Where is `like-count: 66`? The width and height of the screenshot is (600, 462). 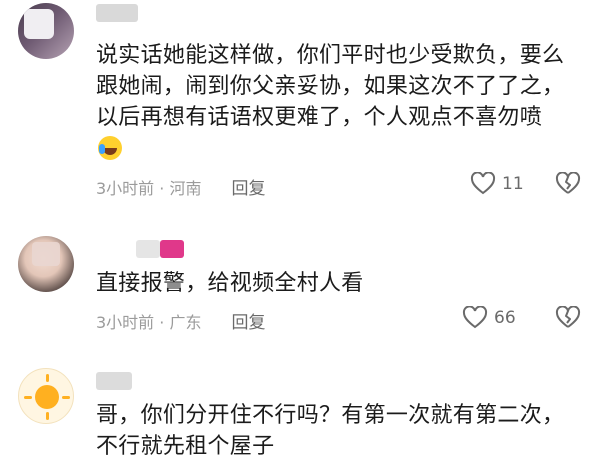 like-count: 66 is located at coordinates (505, 318).